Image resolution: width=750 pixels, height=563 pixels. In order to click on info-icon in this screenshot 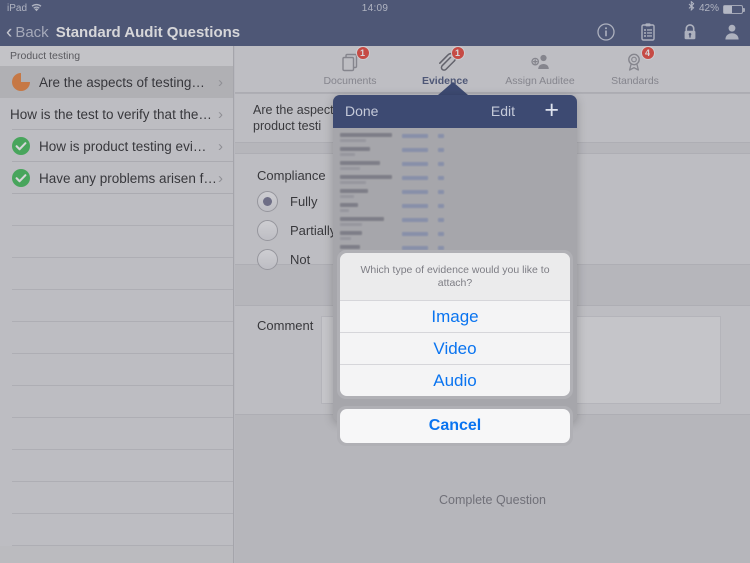, I will do `click(606, 32)`.